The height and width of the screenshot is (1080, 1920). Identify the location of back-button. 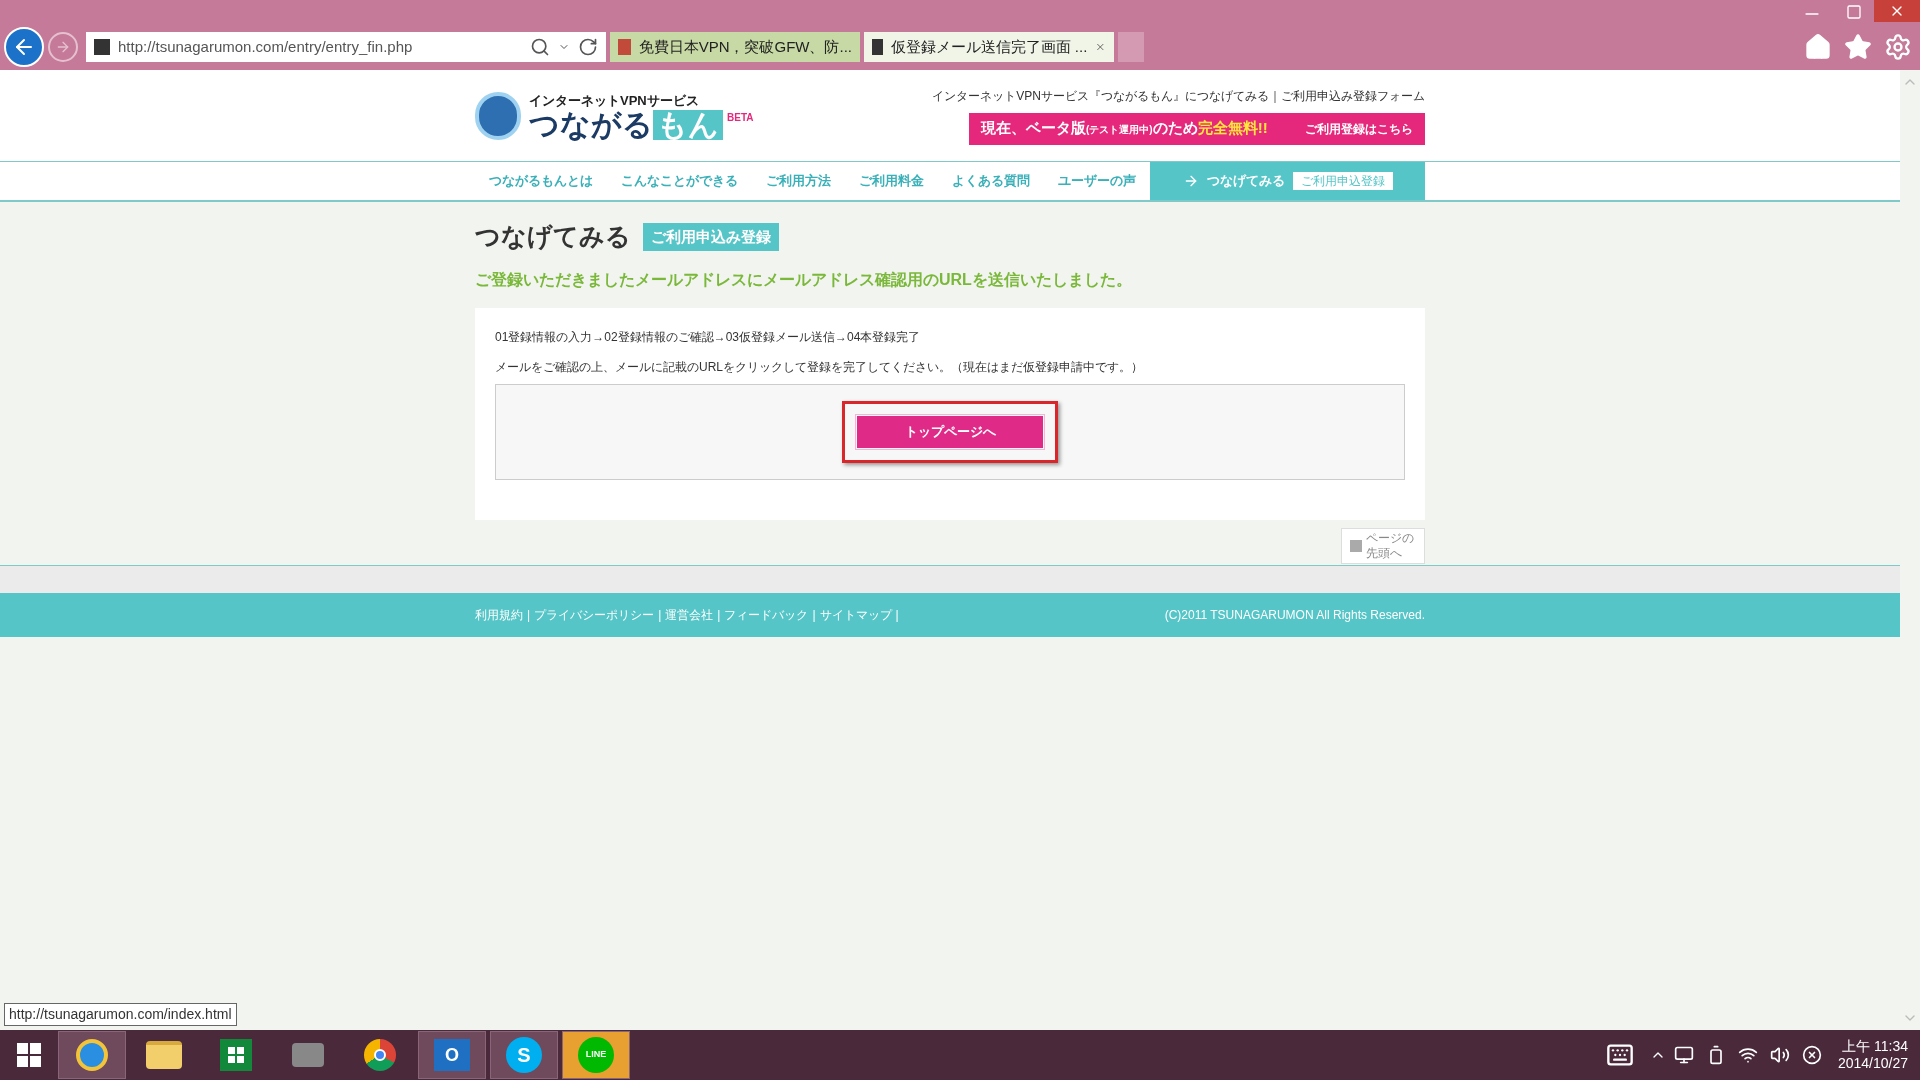
(24, 47).